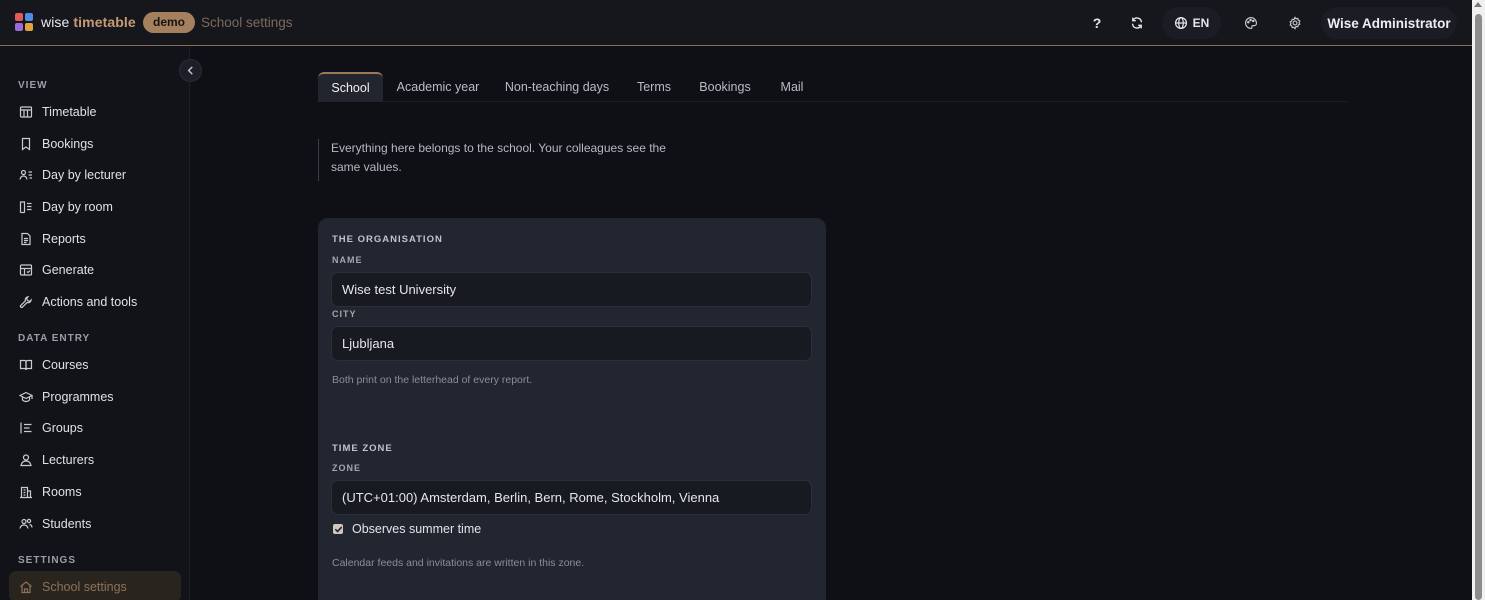 The image size is (1485, 600). I want to click on sidebar-item-students: Students, so click(95, 524).